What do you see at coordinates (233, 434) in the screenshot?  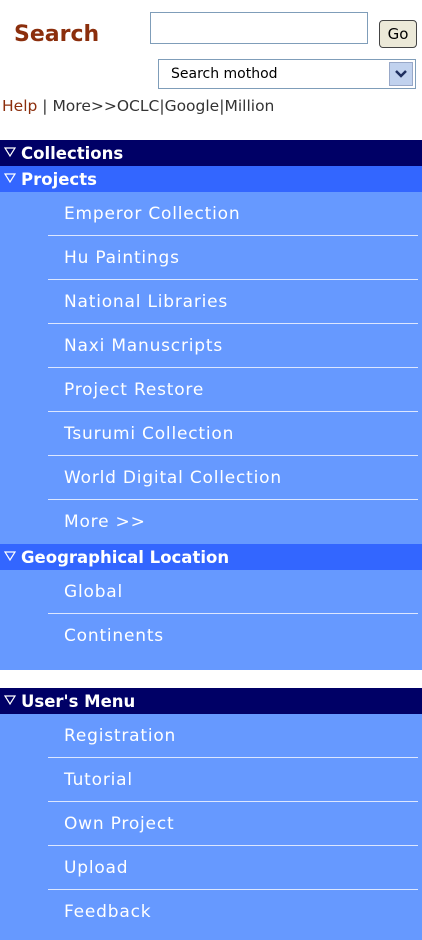 I see `menu-item-tsurumi-collection: Tsurumi Collection` at bounding box center [233, 434].